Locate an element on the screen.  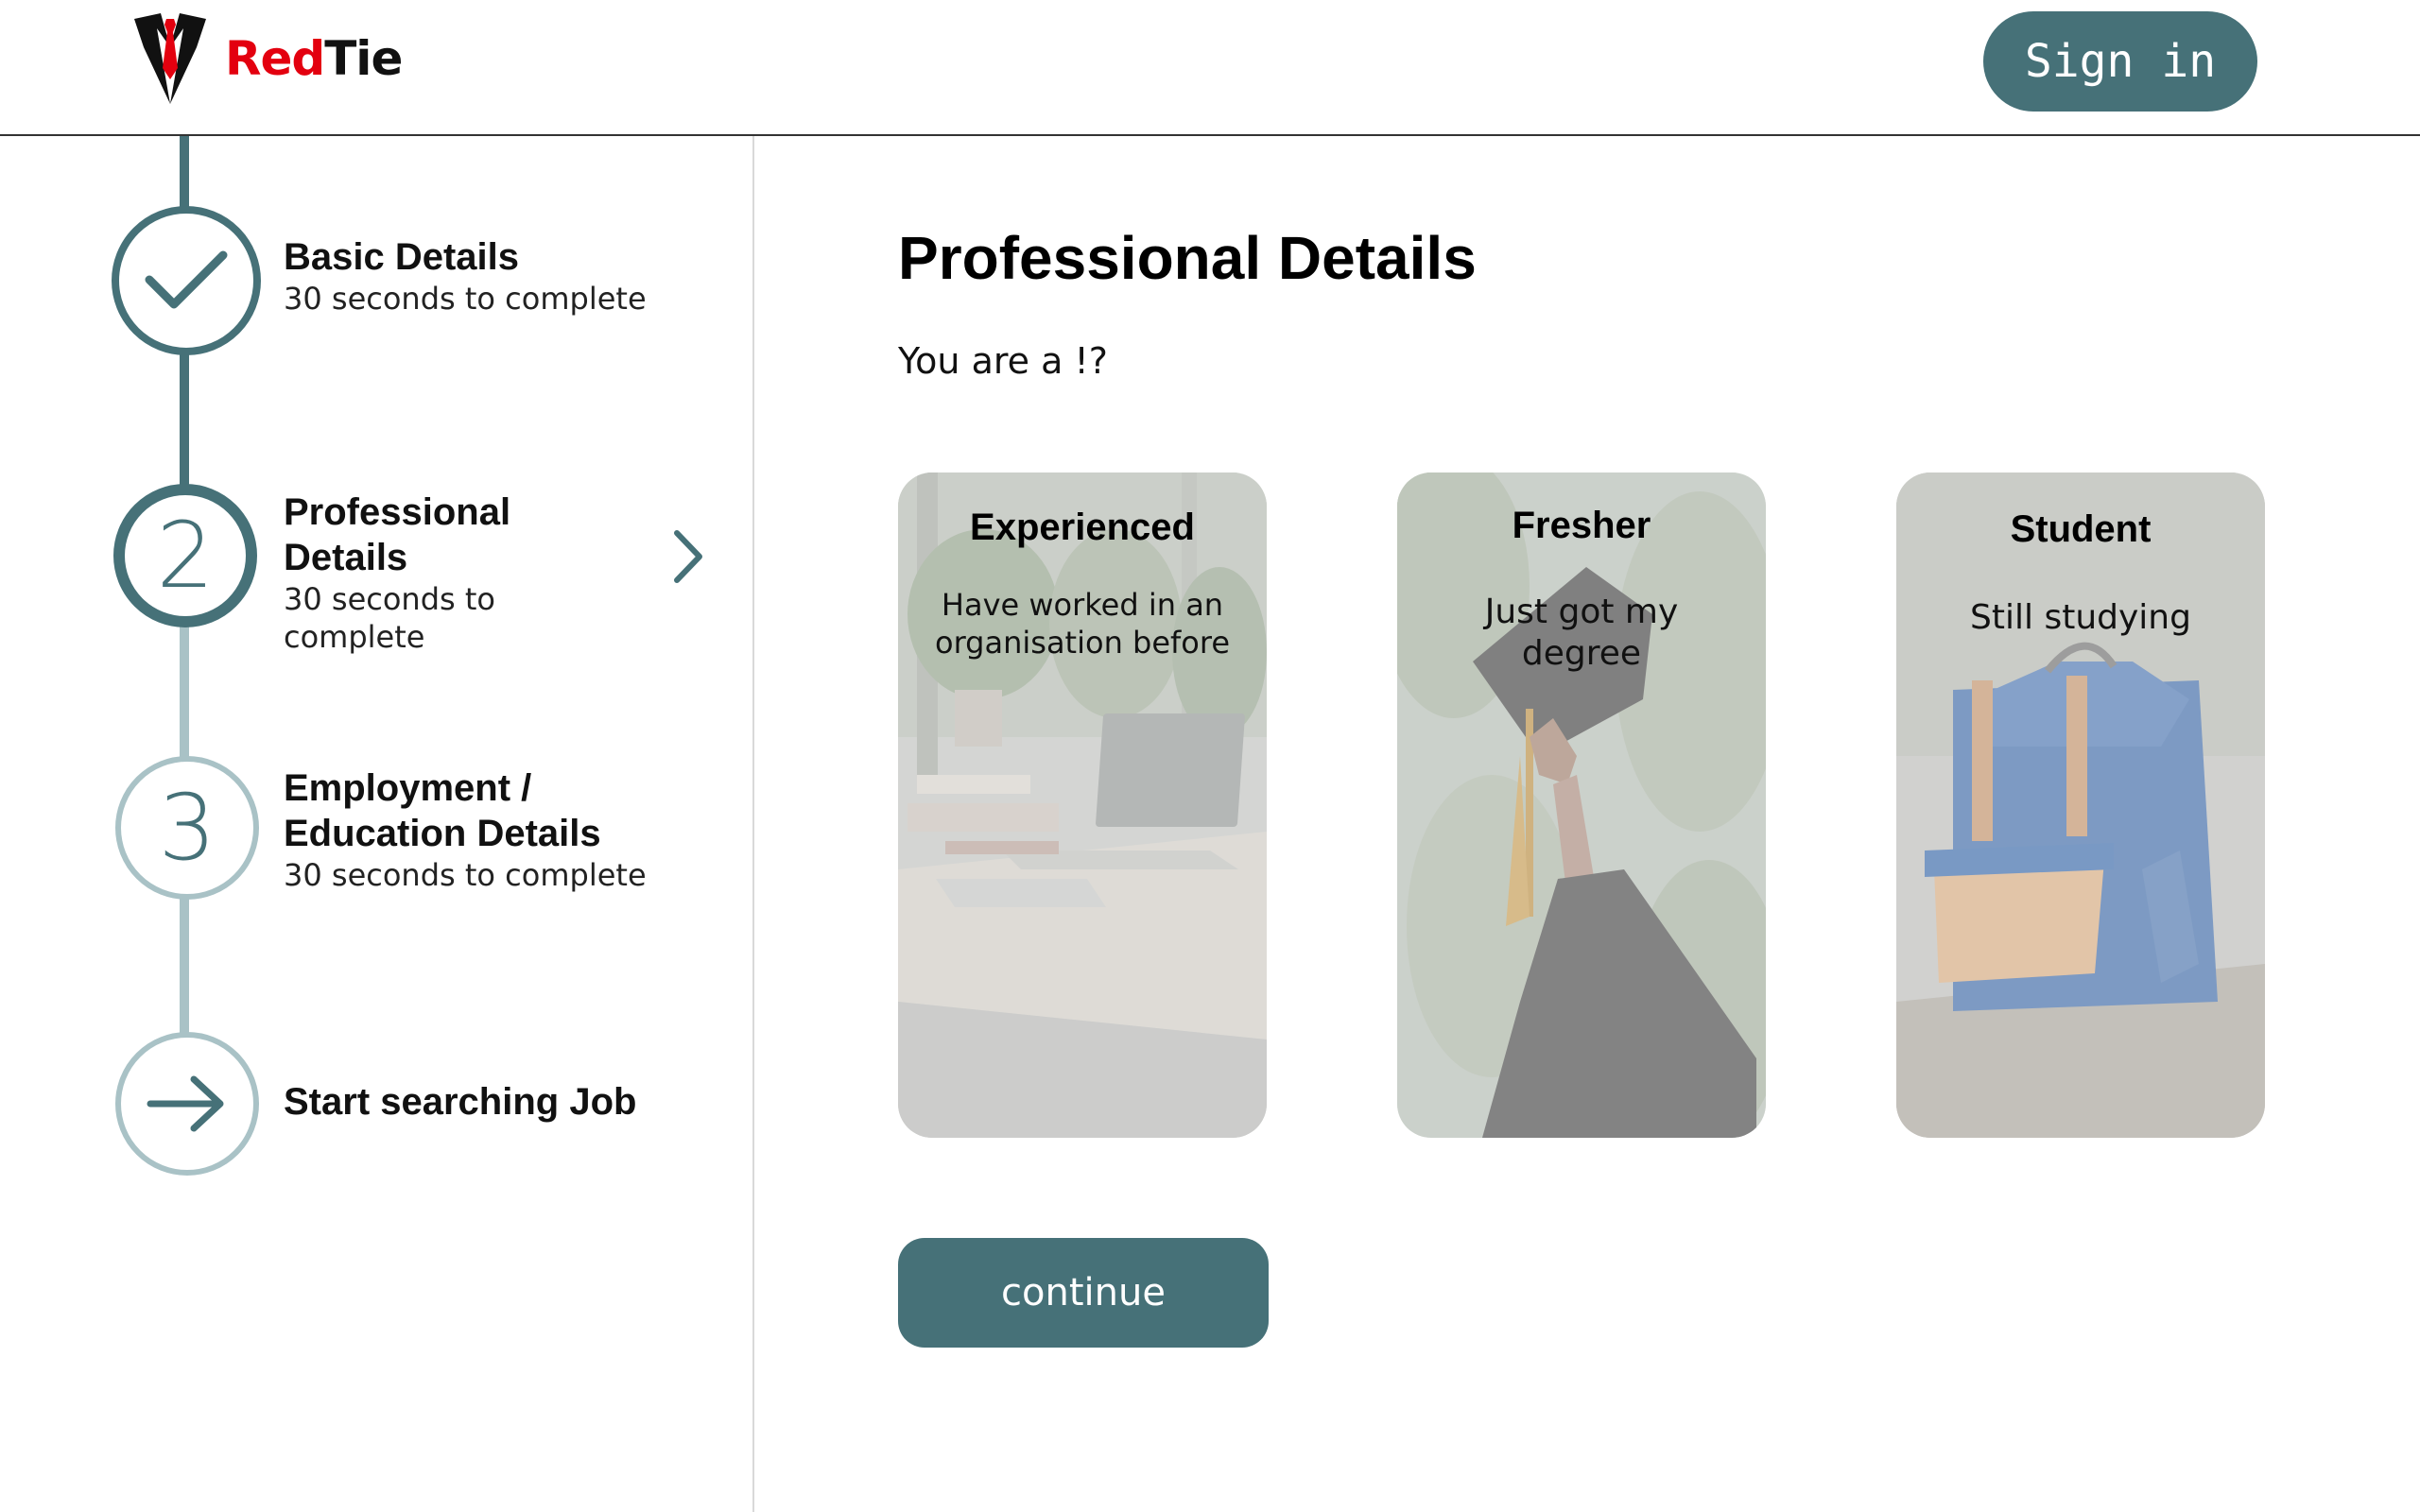
backpack-image is located at coordinates (2080, 805).